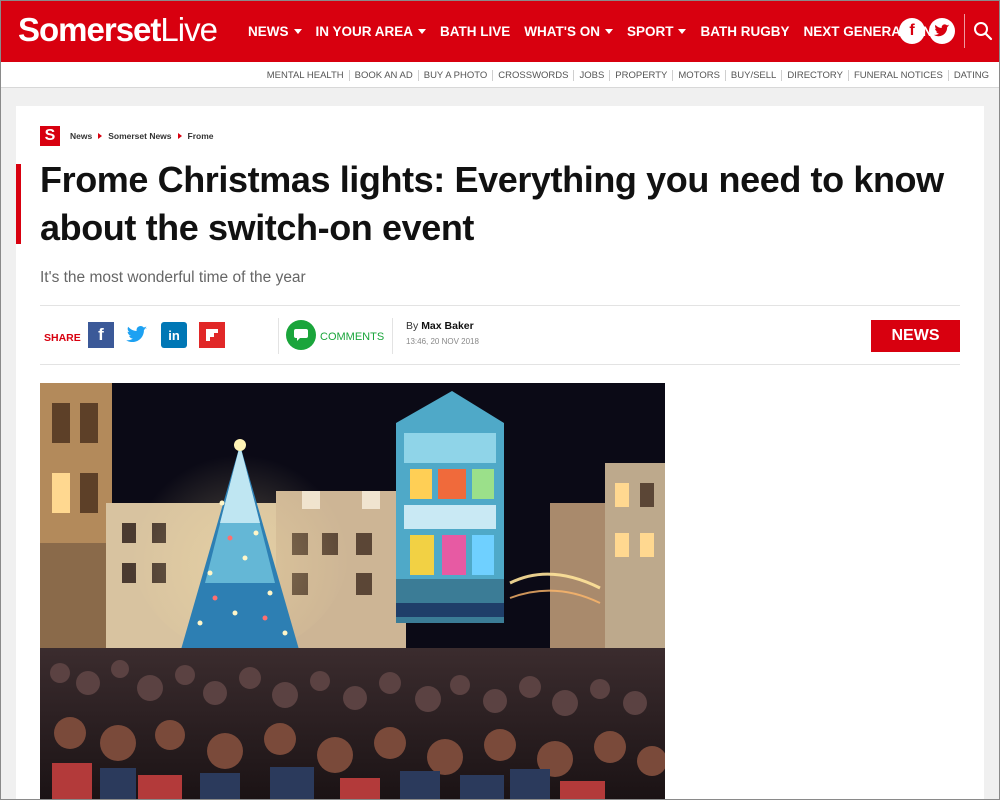 Image resolution: width=1000 pixels, height=800 pixels. Describe the element at coordinates (173, 277) in the screenshot. I see `article-standfirst: It's the most wonderful time of the year` at that location.